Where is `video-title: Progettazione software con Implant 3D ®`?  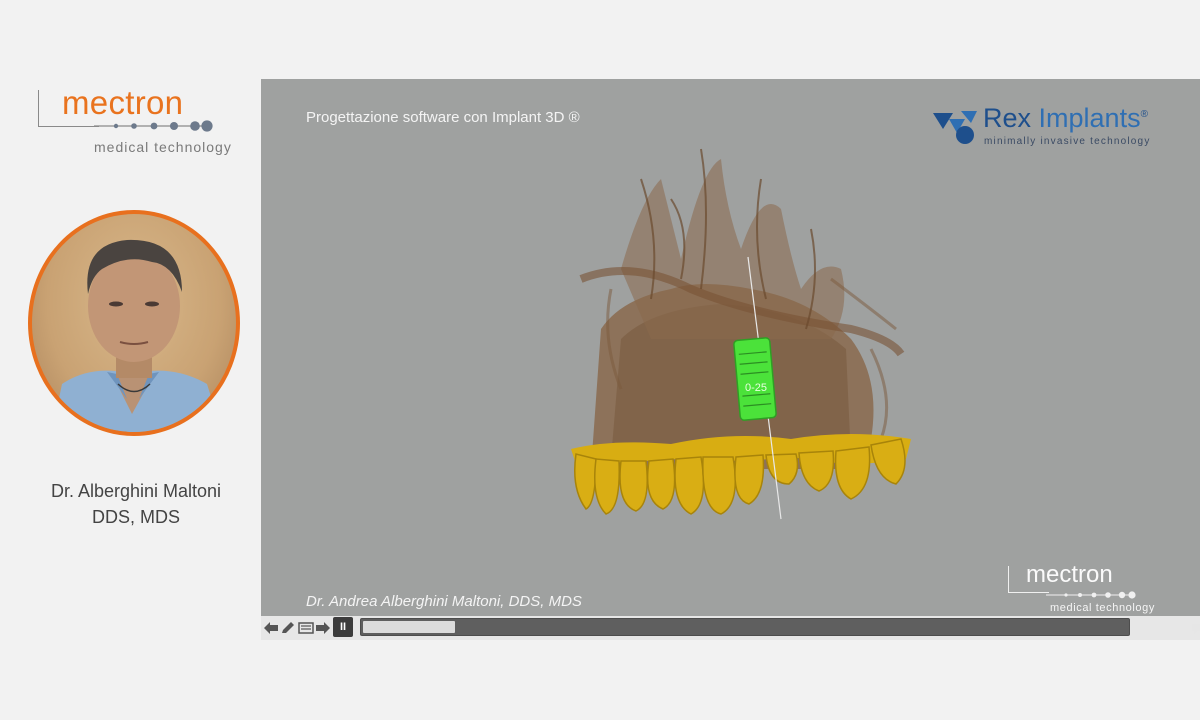
video-title: Progettazione software con Implant 3D ® is located at coordinates (443, 117).